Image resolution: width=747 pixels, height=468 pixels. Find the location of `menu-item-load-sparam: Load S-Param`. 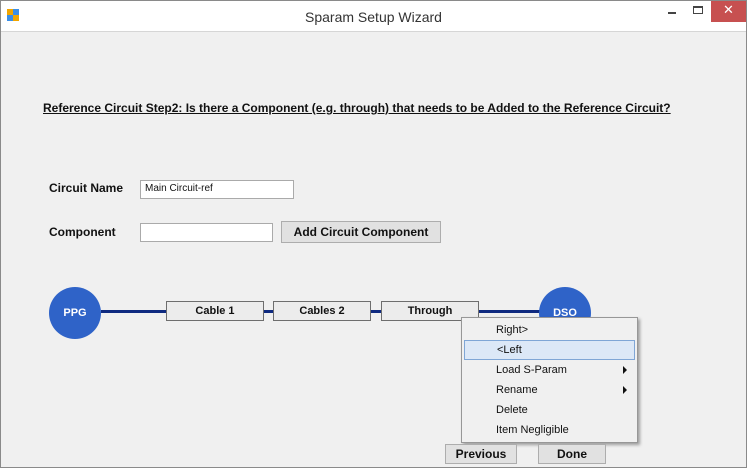

menu-item-load-sparam: Load S-Param is located at coordinates (549, 370).